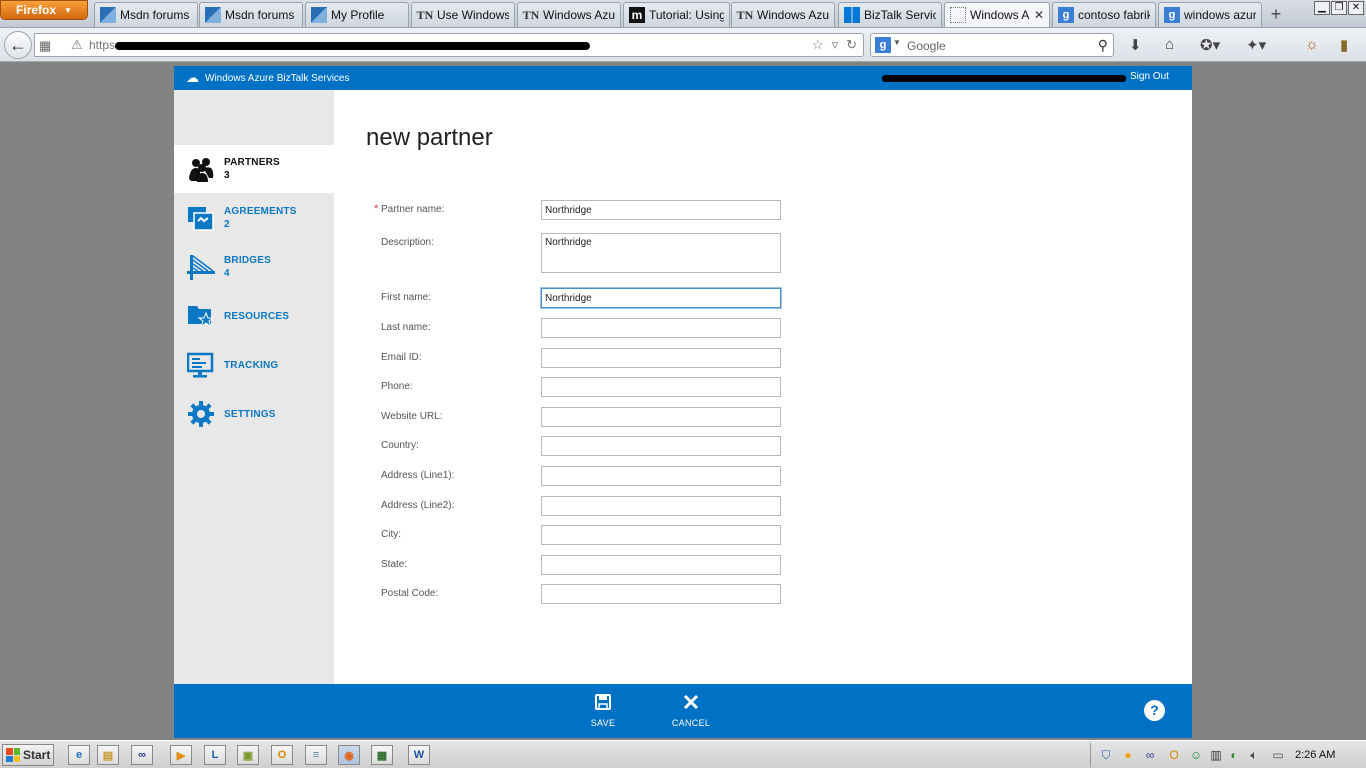 The width and height of the screenshot is (1366, 768). Describe the element at coordinates (349, 755) in the screenshot. I see `firefox-taskbar-icon: ◉` at that location.